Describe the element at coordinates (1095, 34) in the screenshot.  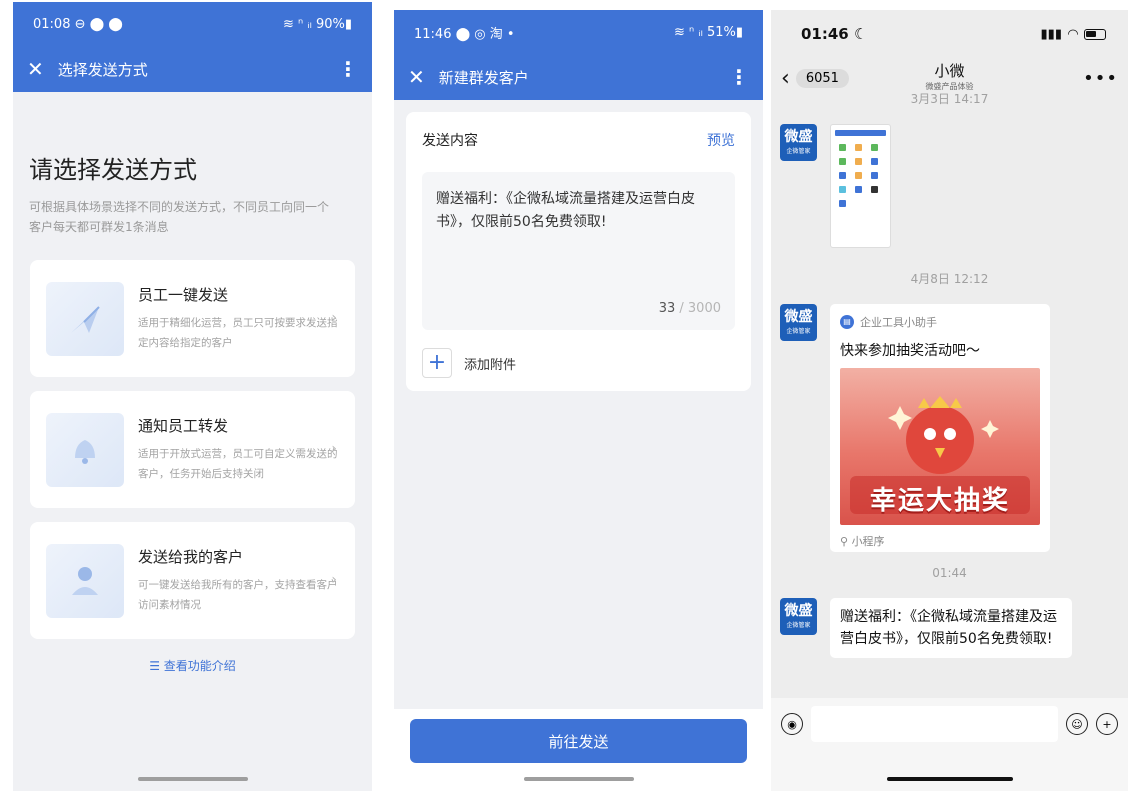
I see `battery-icon` at that location.